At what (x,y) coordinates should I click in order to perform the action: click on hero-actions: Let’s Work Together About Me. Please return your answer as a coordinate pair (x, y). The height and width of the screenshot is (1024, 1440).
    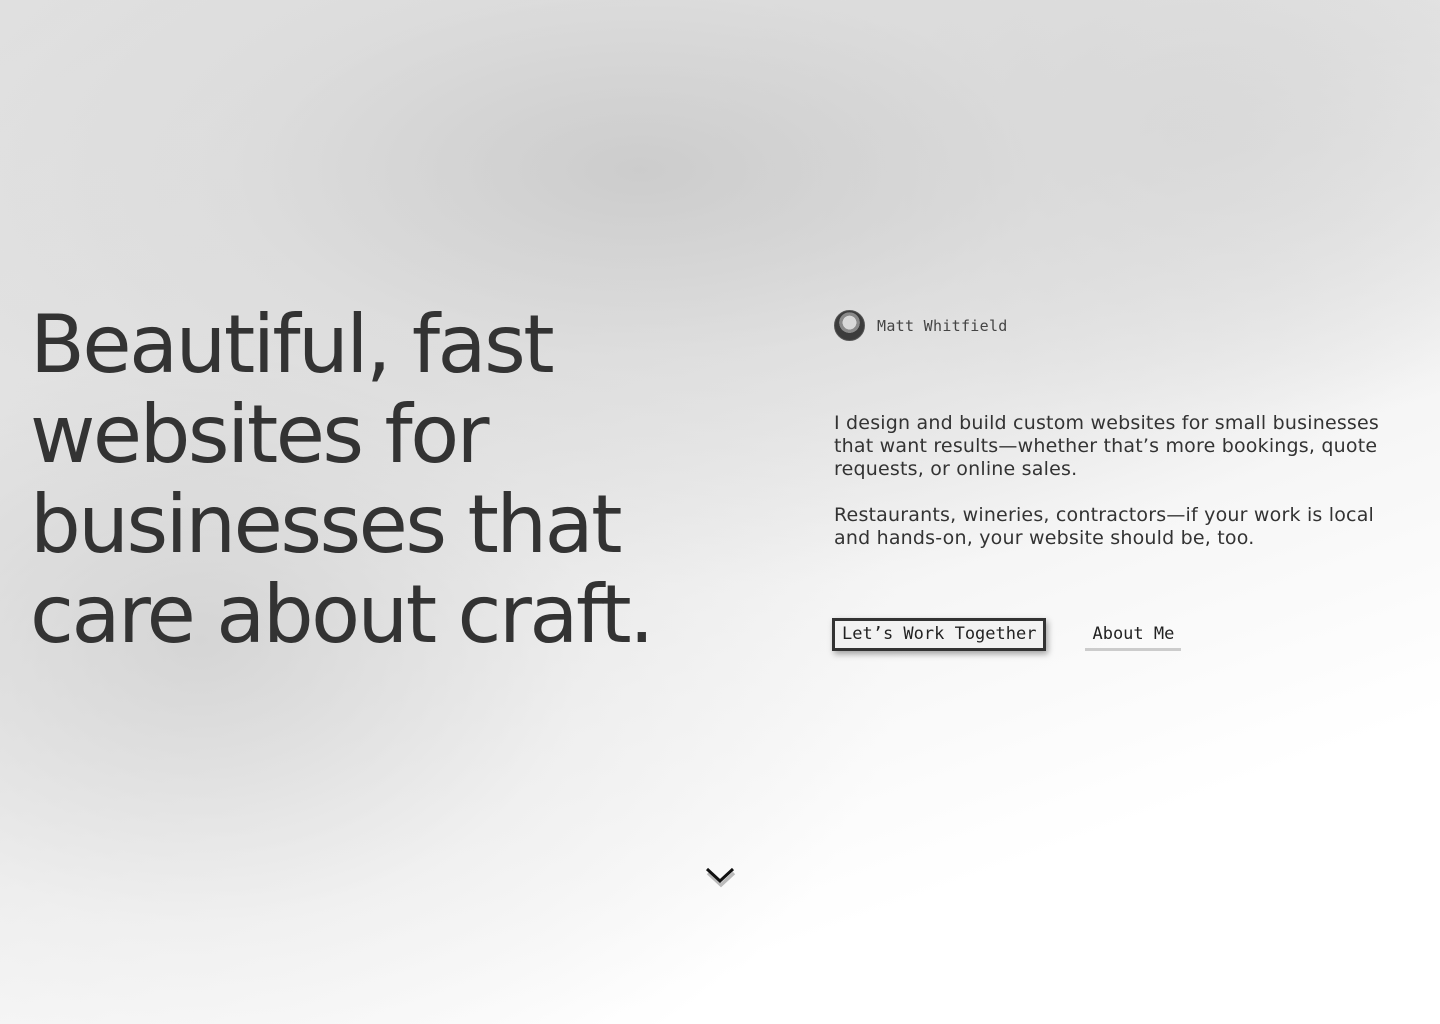
    Looking at the image, I should click on (1007, 634).